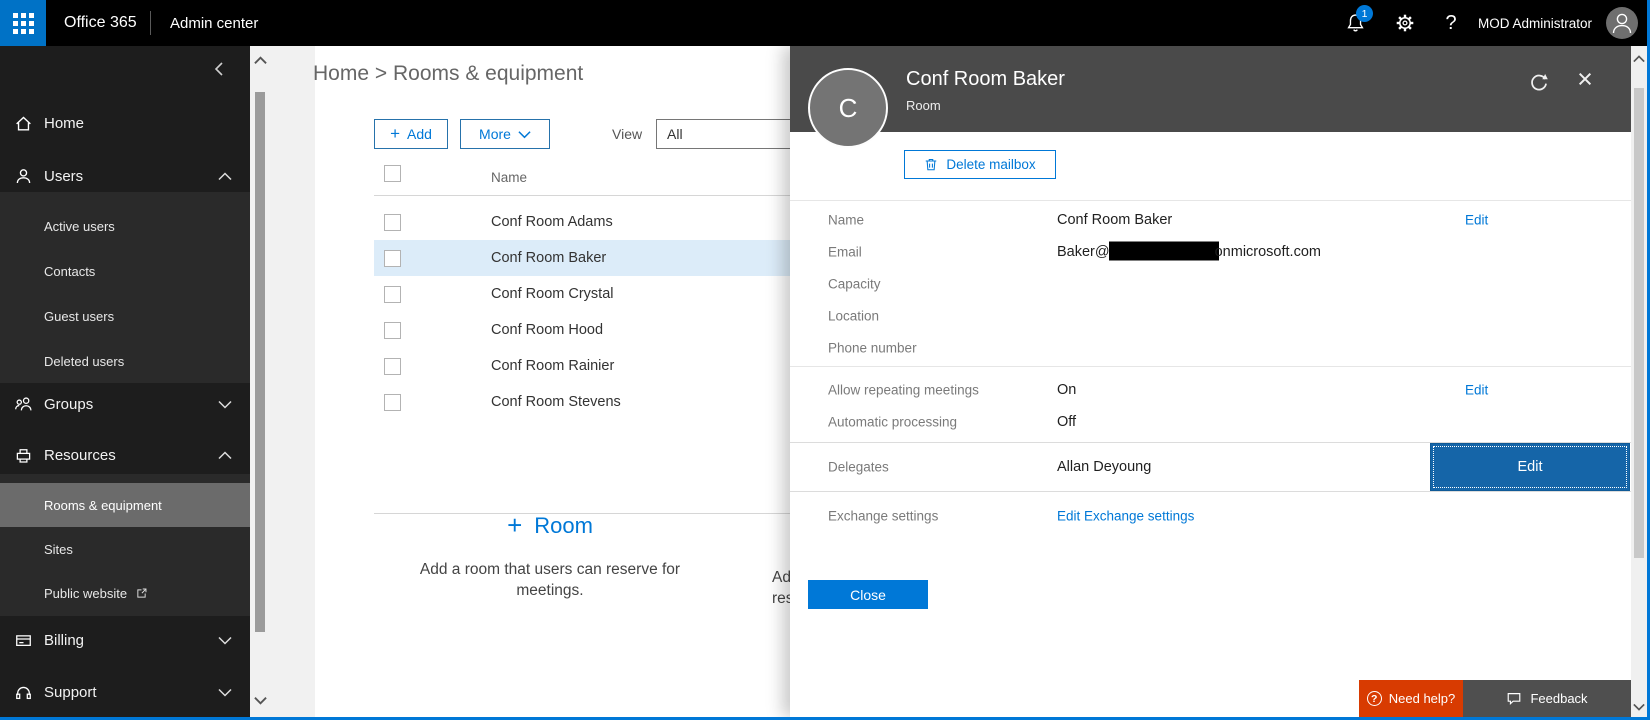  What do you see at coordinates (125, 316) in the screenshot?
I see `sidebar-item-guest-users: Guest users` at bounding box center [125, 316].